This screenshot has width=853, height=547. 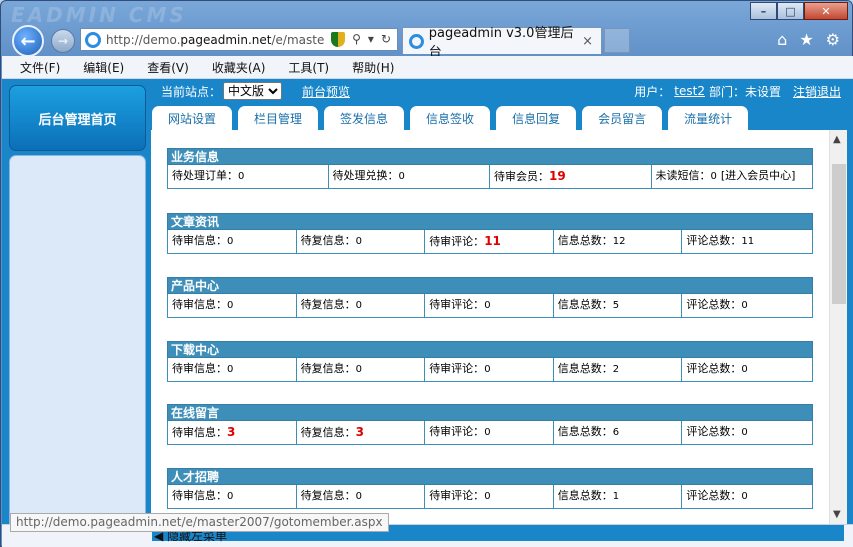 What do you see at coordinates (364, 118) in the screenshot?
I see `tab-publish-info: 签发信息` at bounding box center [364, 118].